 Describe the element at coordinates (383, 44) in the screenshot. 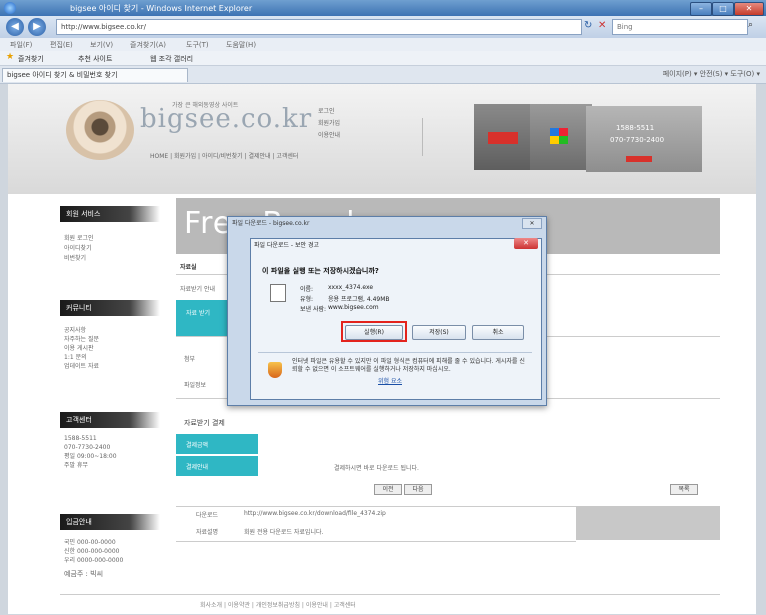

I see `menu-bar: 파일(F) 편집(E) 보기(V) 즐겨찾기(A) 도구(T) 도움말(H)` at that location.